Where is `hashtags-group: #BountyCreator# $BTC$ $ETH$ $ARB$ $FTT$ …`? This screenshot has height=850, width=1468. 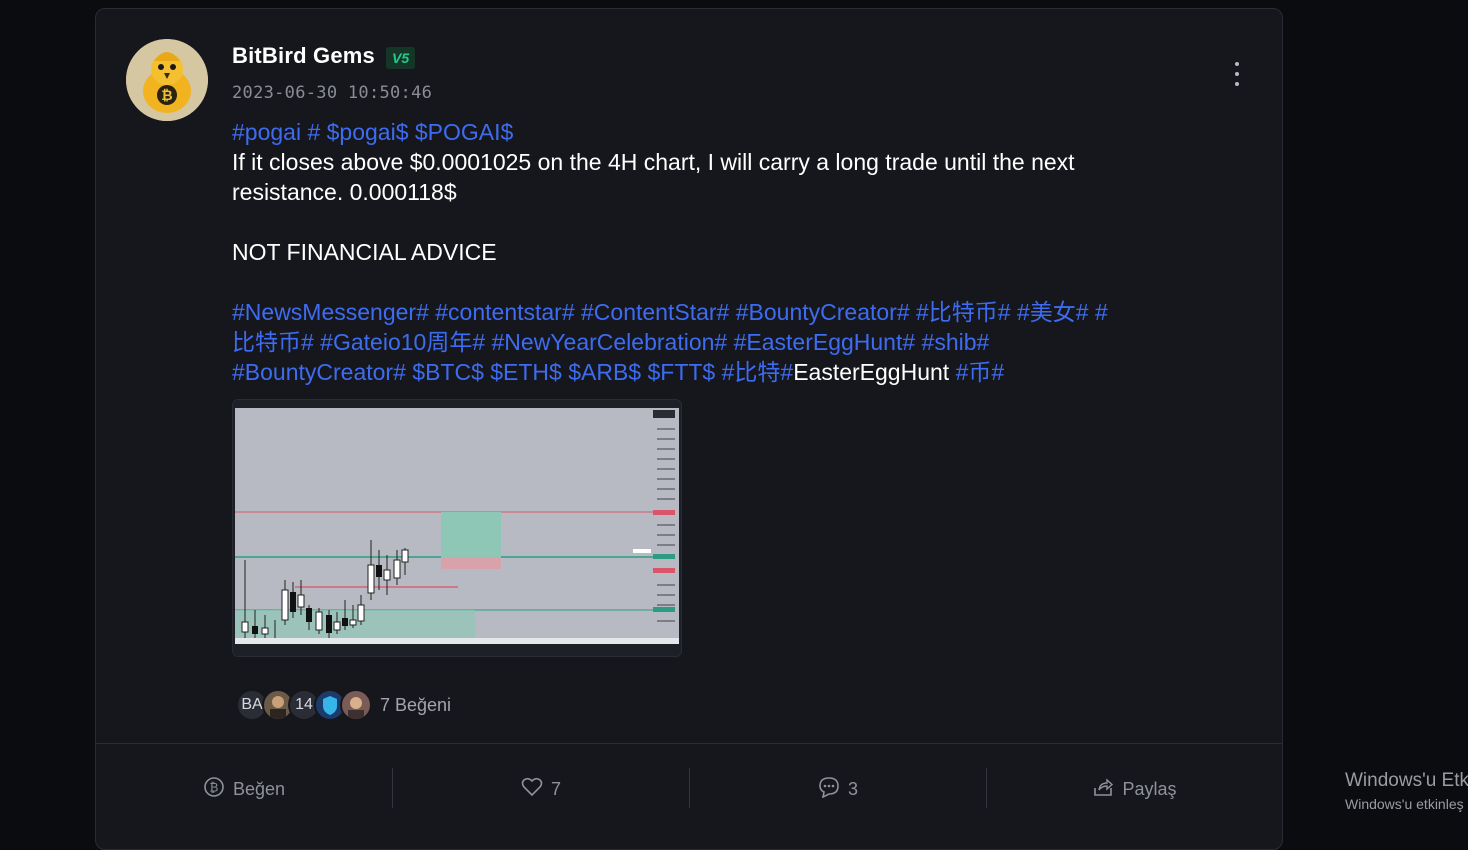 hashtags-group: #BountyCreator# $BTC$ $ETH$ $ARB$ $FTT$ … is located at coordinates (512, 372).